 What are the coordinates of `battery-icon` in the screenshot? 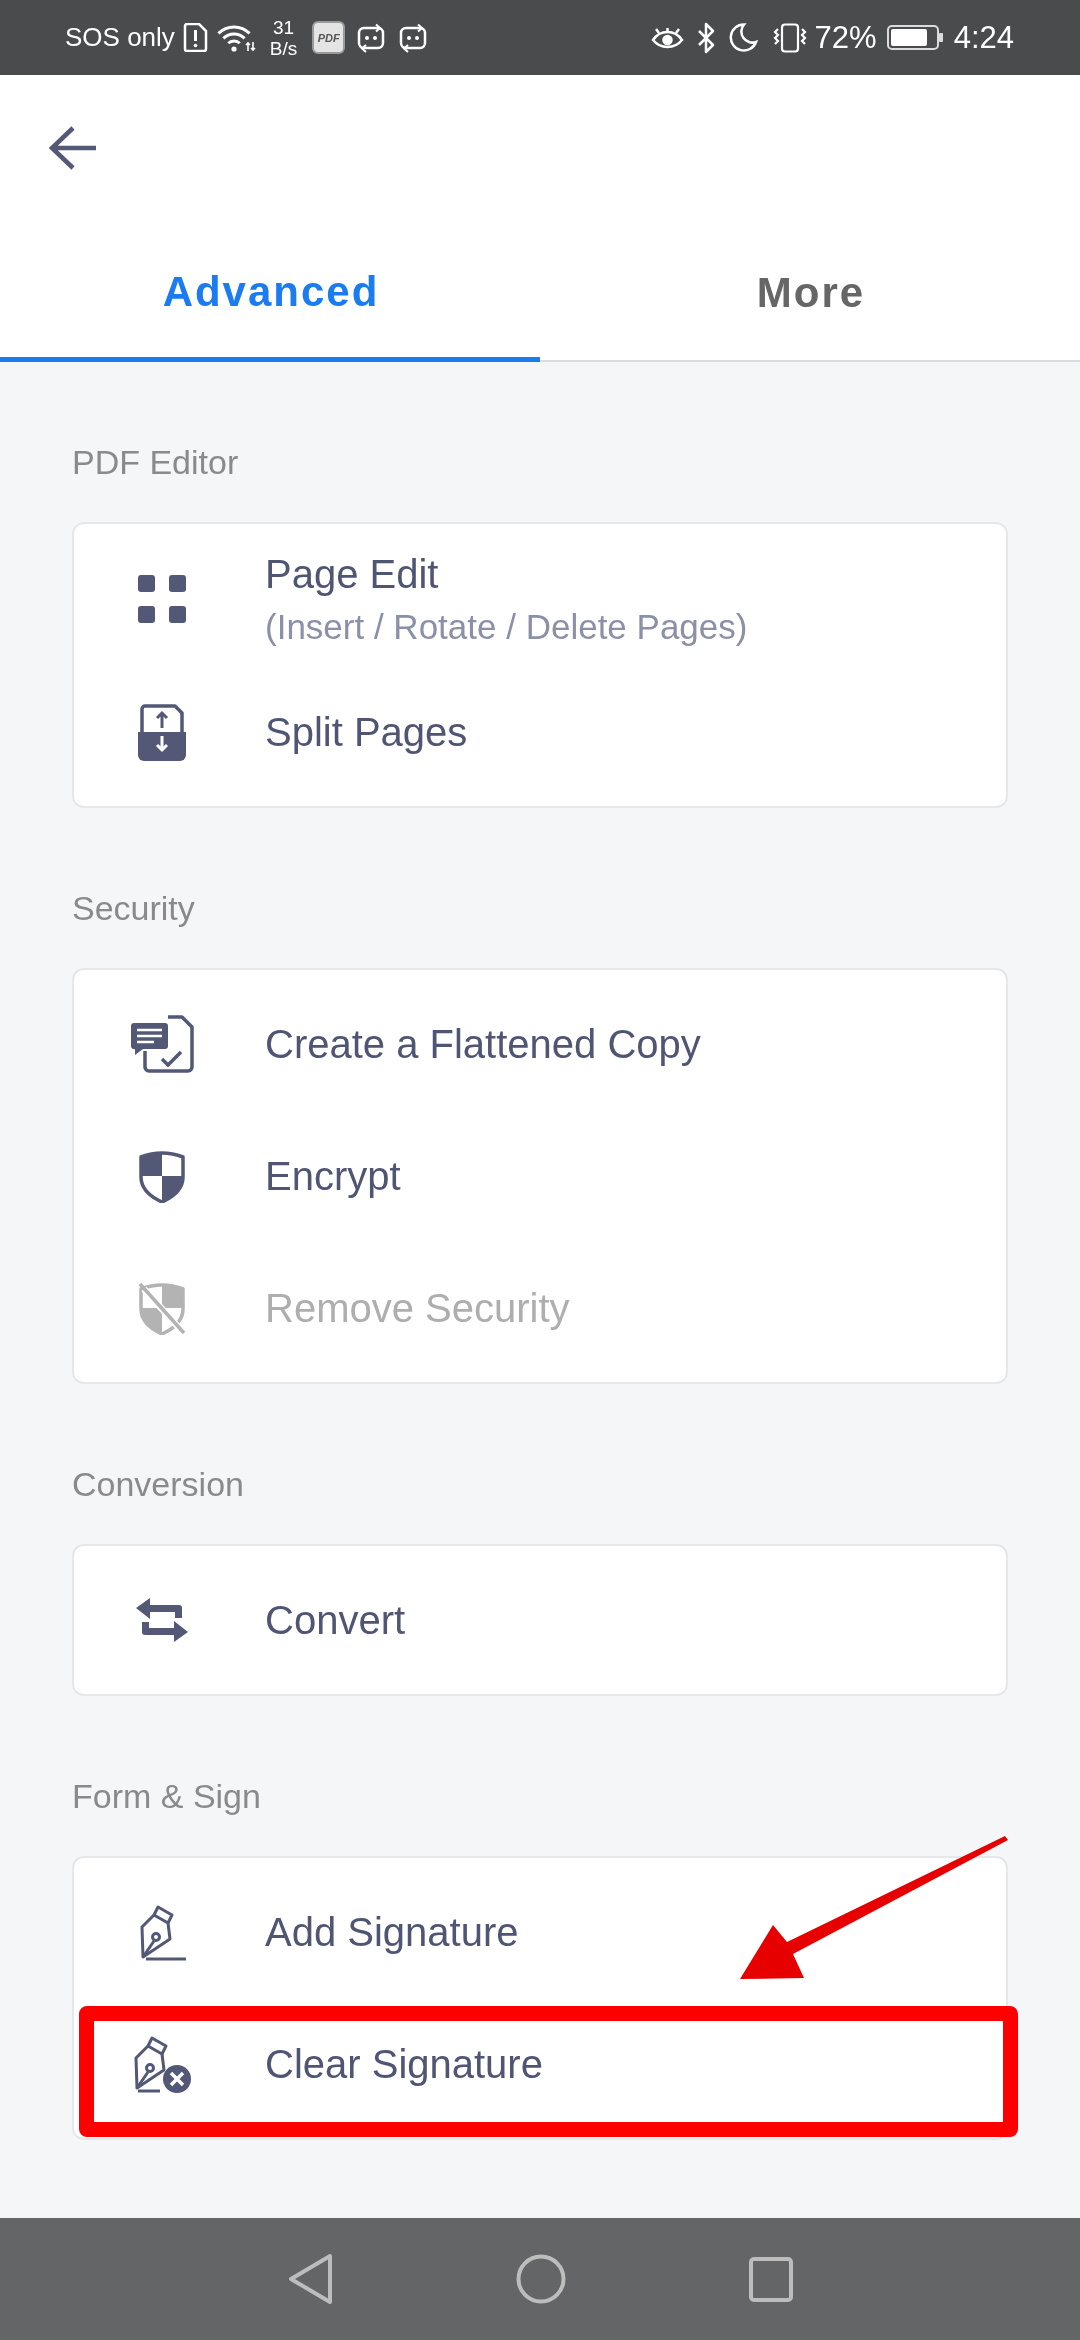 It's located at (915, 37).